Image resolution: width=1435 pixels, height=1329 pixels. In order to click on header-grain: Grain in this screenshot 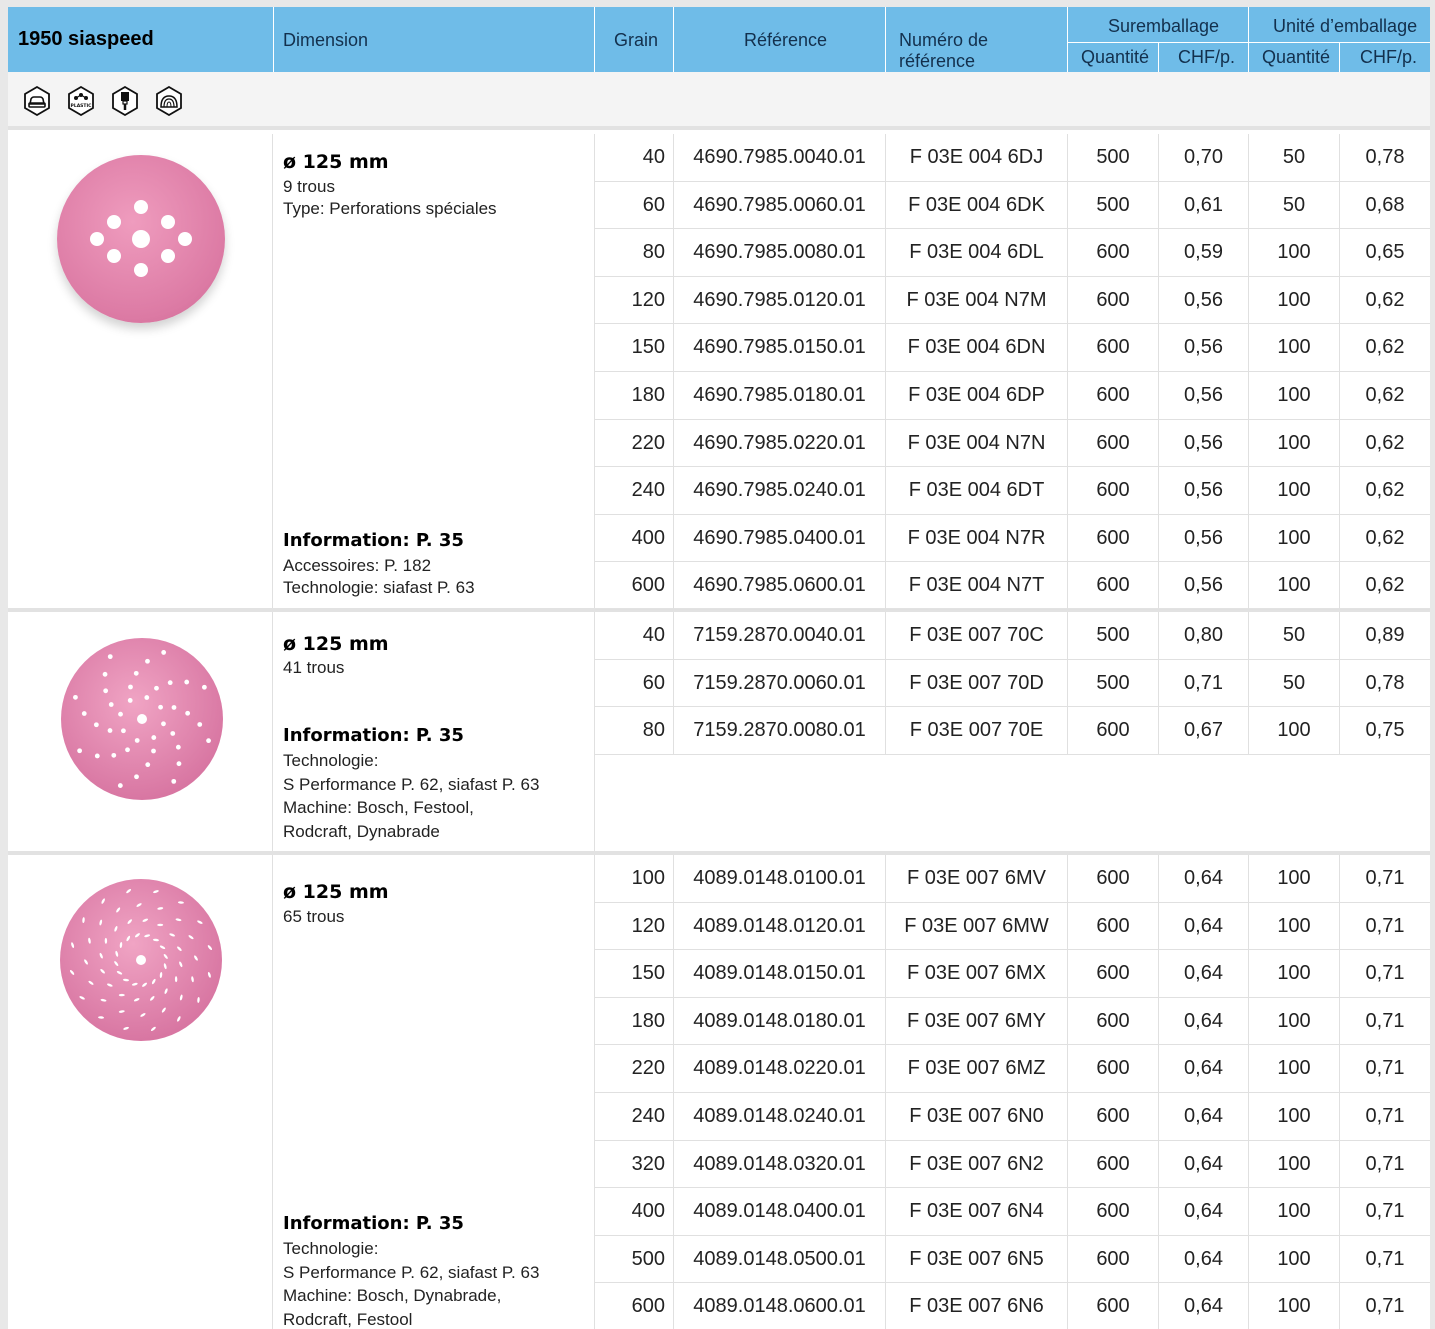, I will do `click(636, 40)`.